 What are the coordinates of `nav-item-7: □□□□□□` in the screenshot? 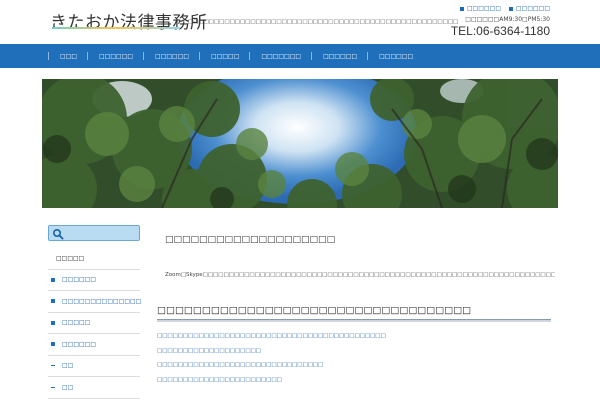 It's located at (395, 56).